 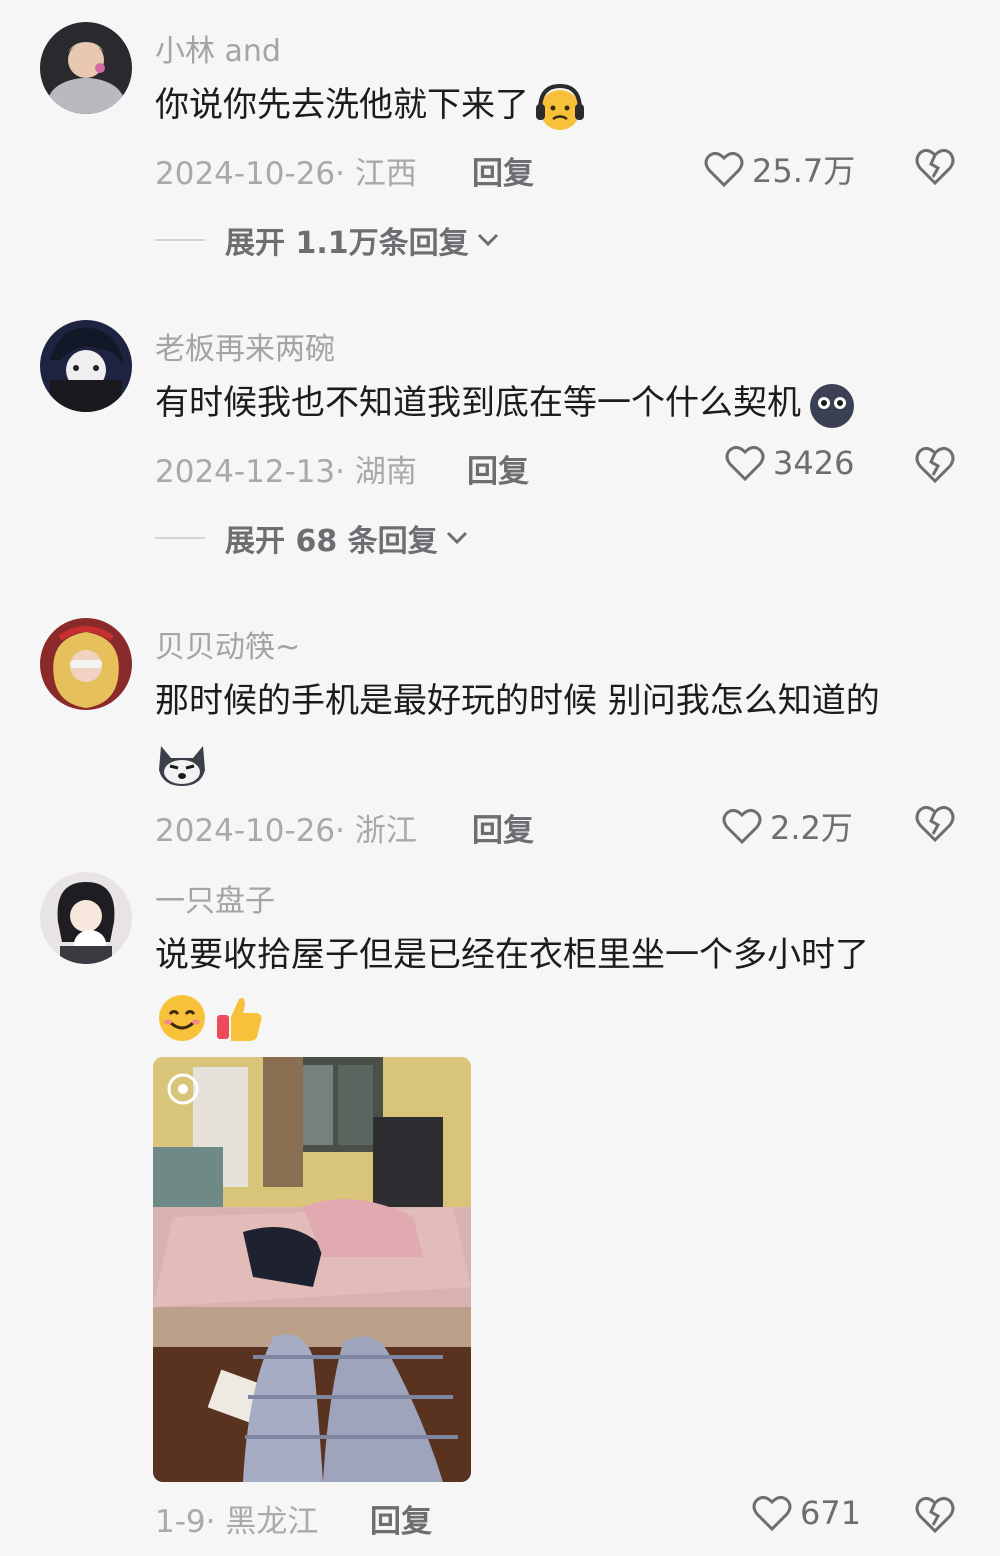 I want to click on comment-meta: 2024-10-26· 浙江, so click(x=286, y=831).